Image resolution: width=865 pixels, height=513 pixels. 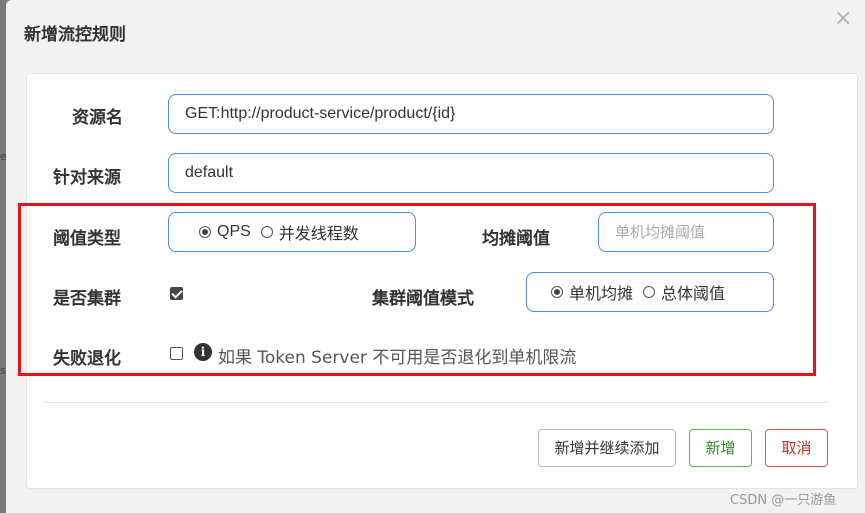 I want to click on radio-avg-local-label: 单机均摊, so click(x=601, y=293).